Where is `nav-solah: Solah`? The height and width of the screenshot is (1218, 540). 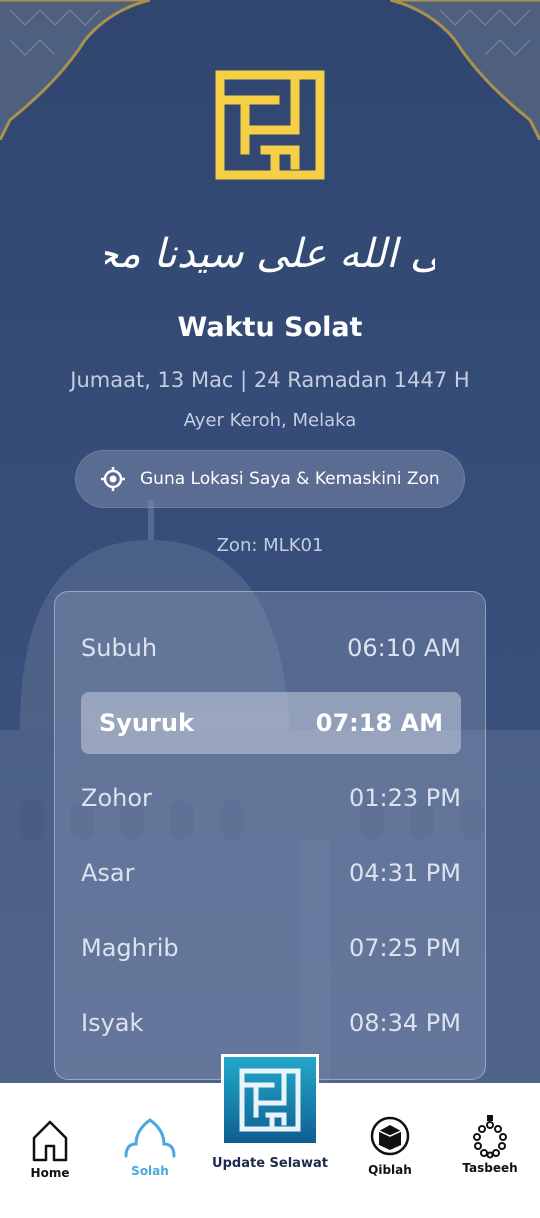 nav-solah: Solah is located at coordinates (150, 1147).